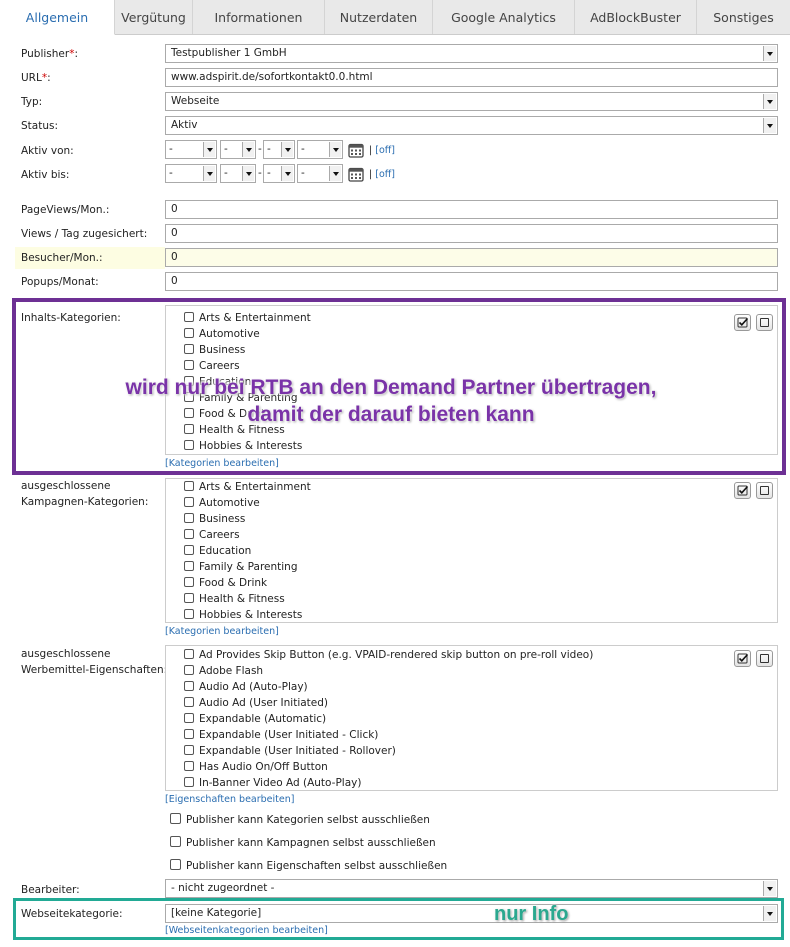 This screenshot has height=947, width=790. What do you see at coordinates (47, 151) in the screenshot?
I see `aktiv-von-label: Aktiv von:` at bounding box center [47, 151].